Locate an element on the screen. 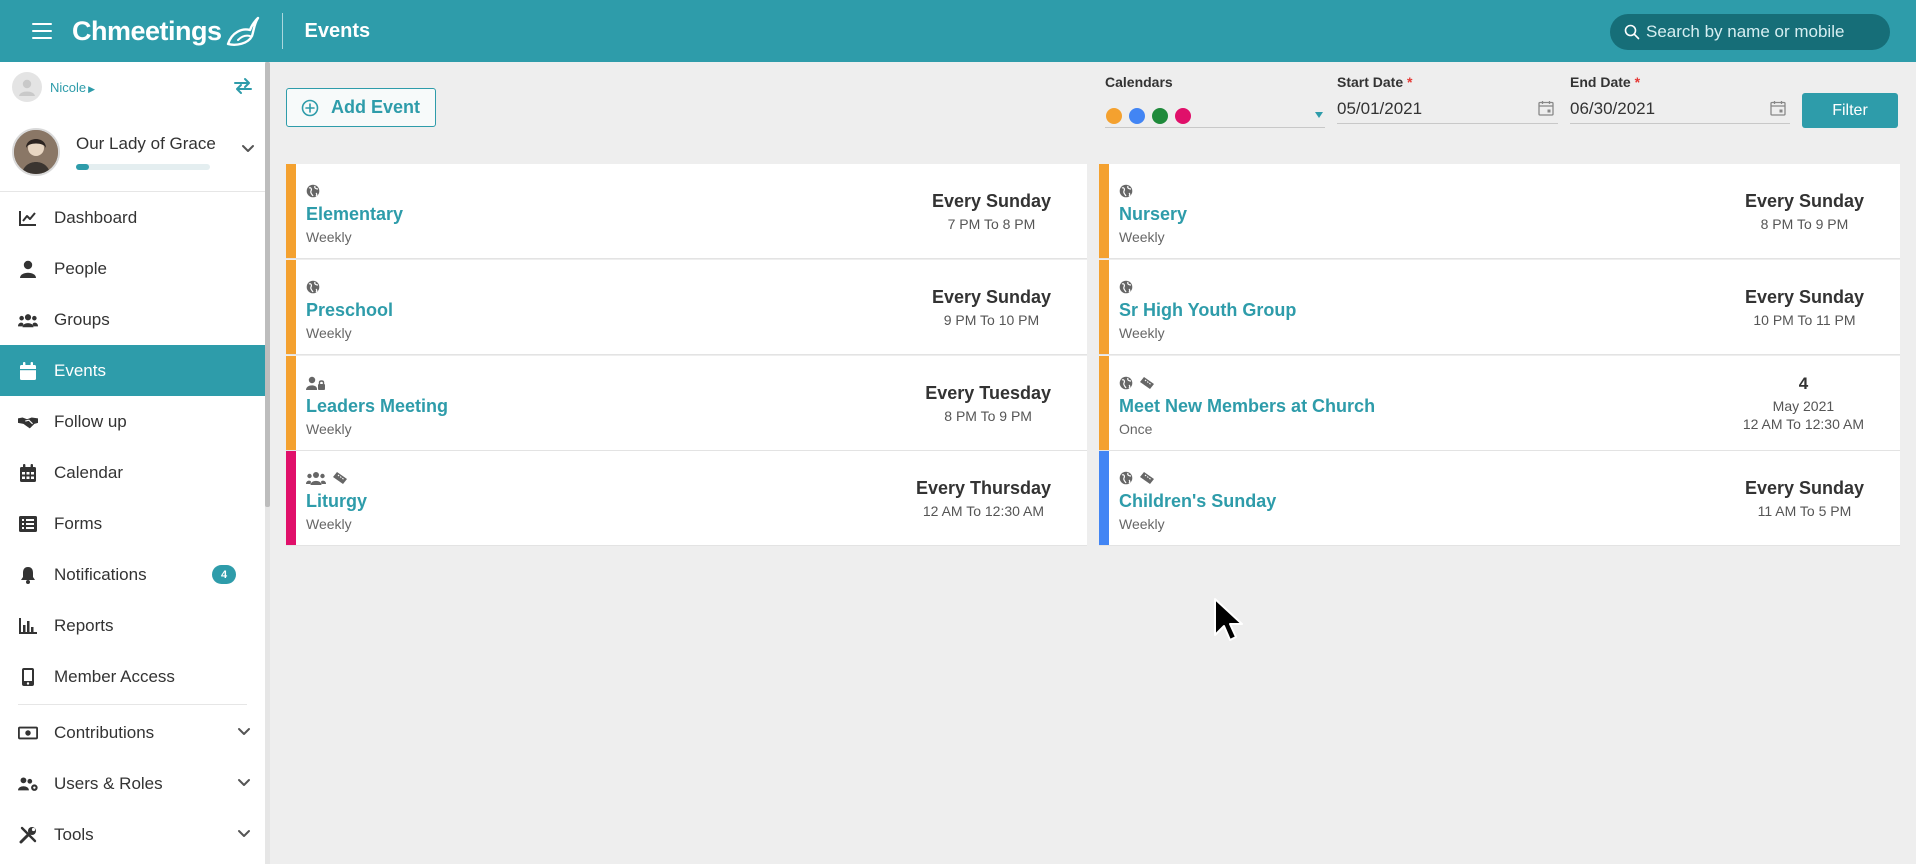  sidebar-item-label: People is located at coordinates (80, 268).